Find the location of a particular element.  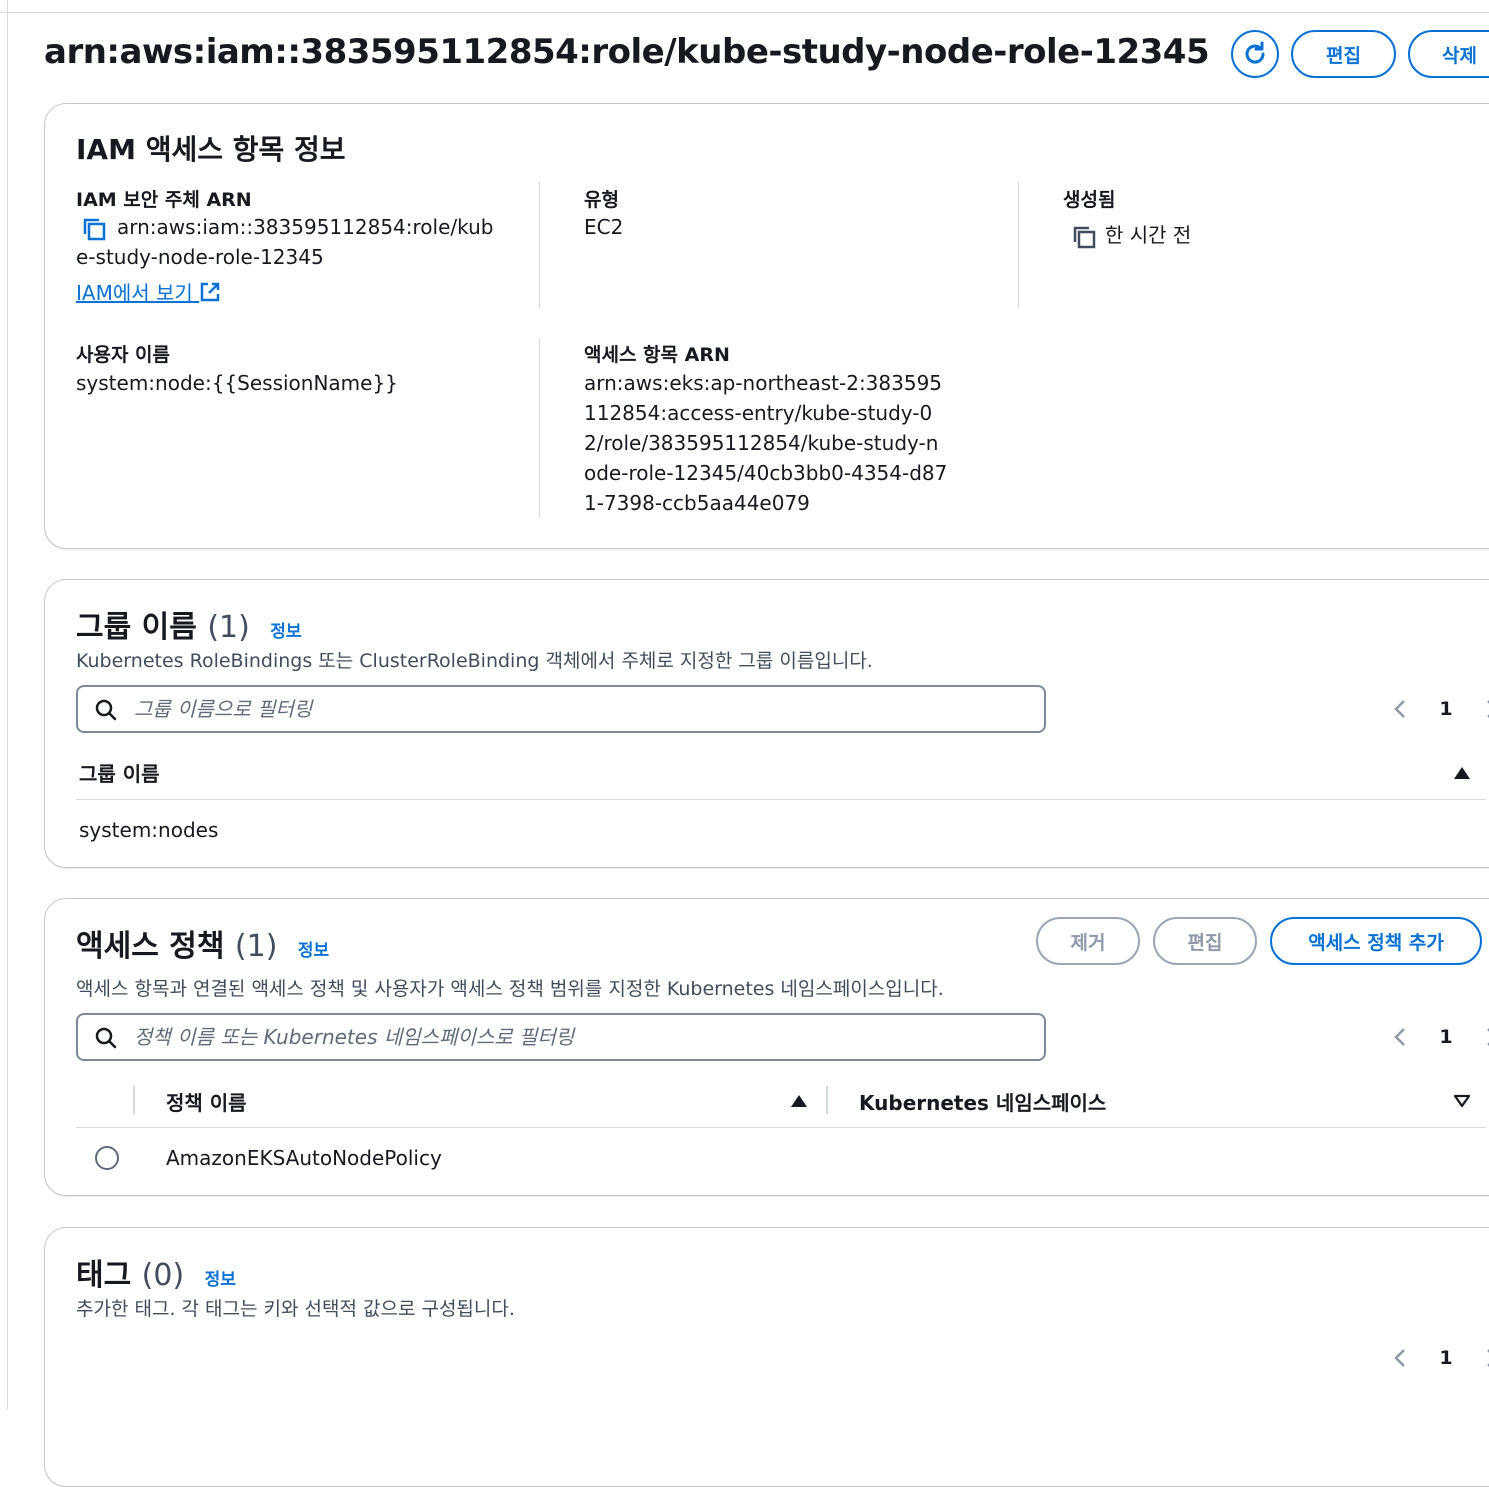

table-row: AmazonEKSAutoNodePolicy is located at coordinates (304, 1158).